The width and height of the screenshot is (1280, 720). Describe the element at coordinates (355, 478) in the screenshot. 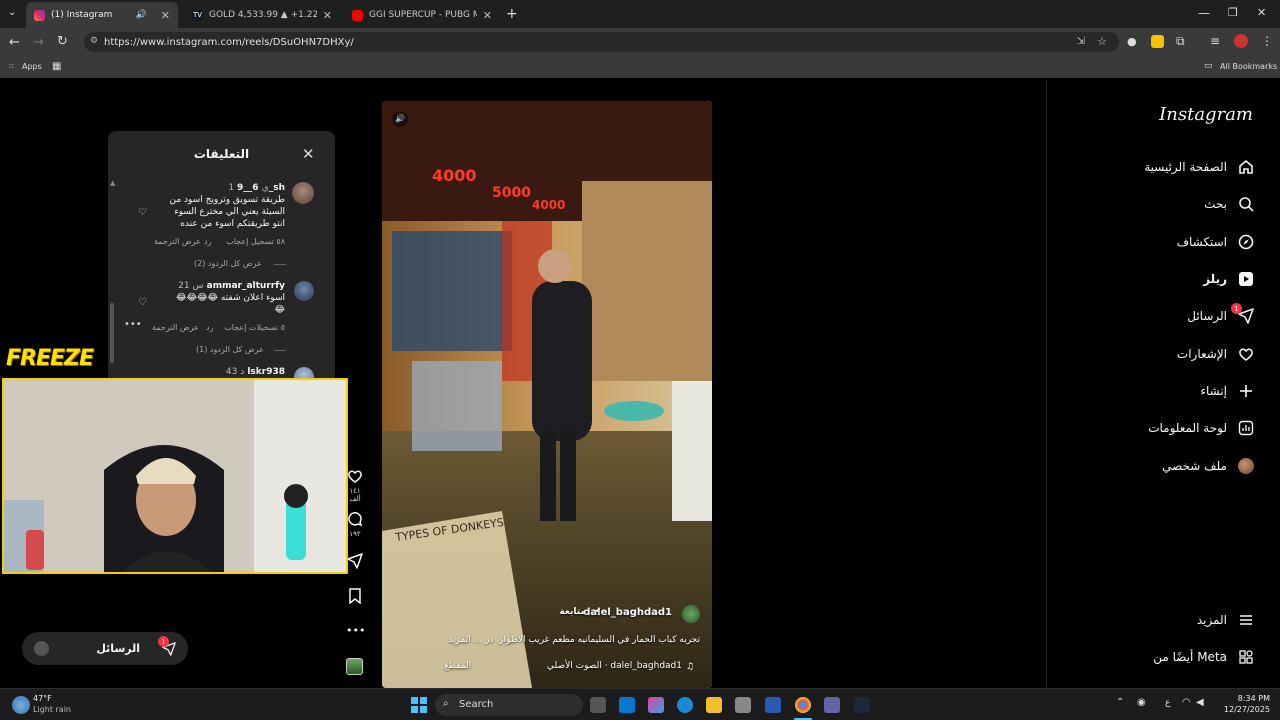

I see `like-heart-icon` at that location.